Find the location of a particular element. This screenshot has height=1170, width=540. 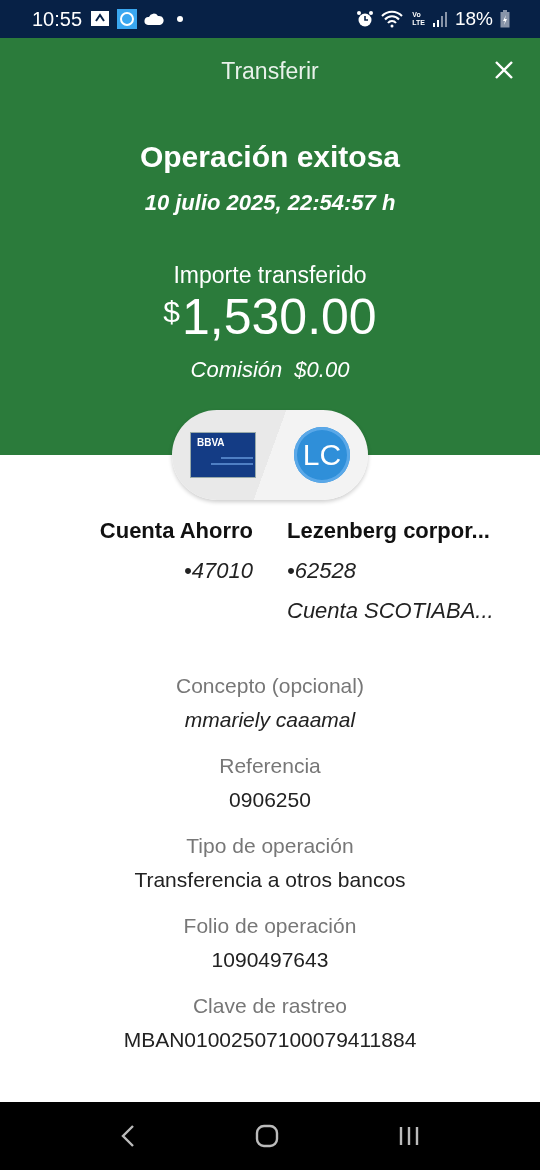

operation-date: 10 julio 2025, 22:54:57 h is located at coordinates (270, 203).